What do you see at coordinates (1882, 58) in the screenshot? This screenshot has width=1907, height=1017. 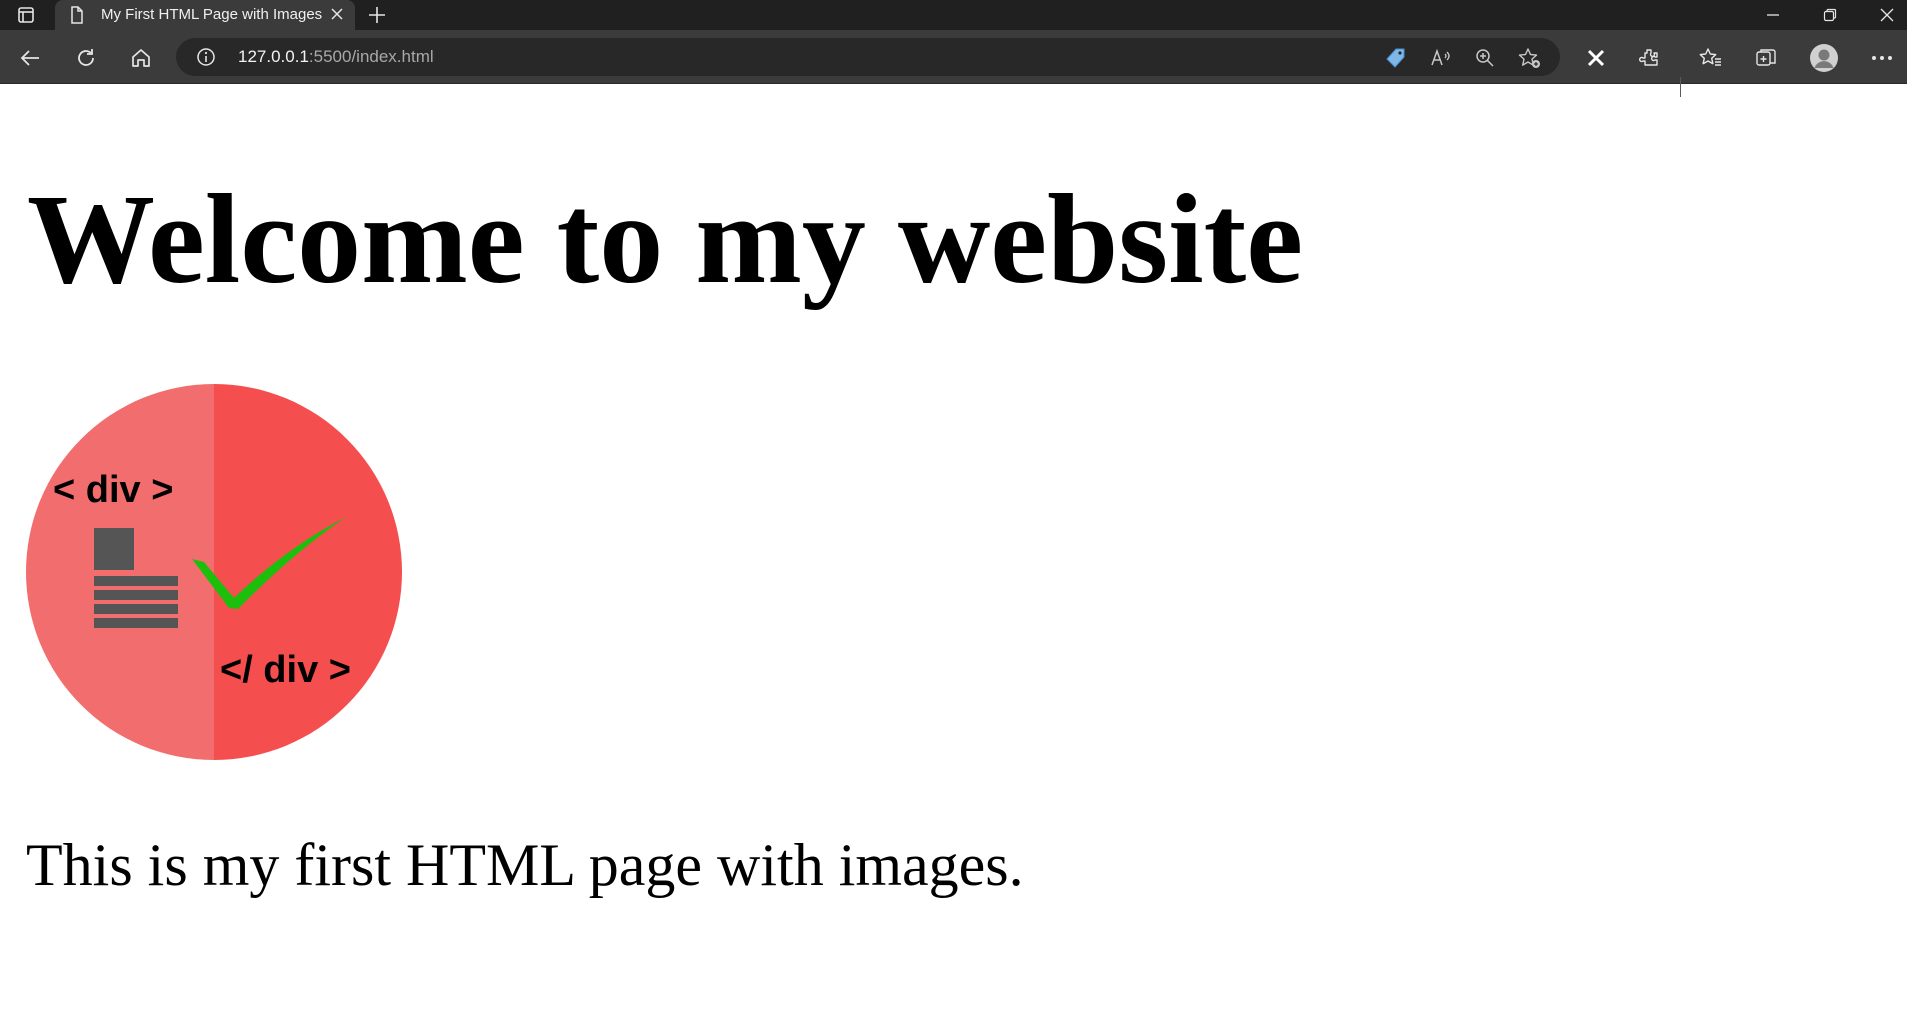 I see `more-options-icon` at bounding box center [1882, 58].